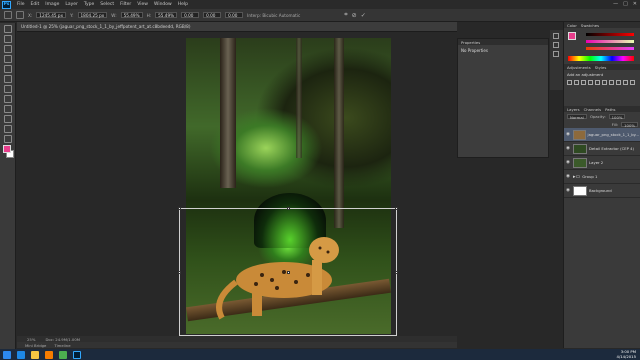 This screenshot has height=360, width=640. Describe the element at coordinates (63, 354) in the screenshot. I see `chrome-icon` at that location.